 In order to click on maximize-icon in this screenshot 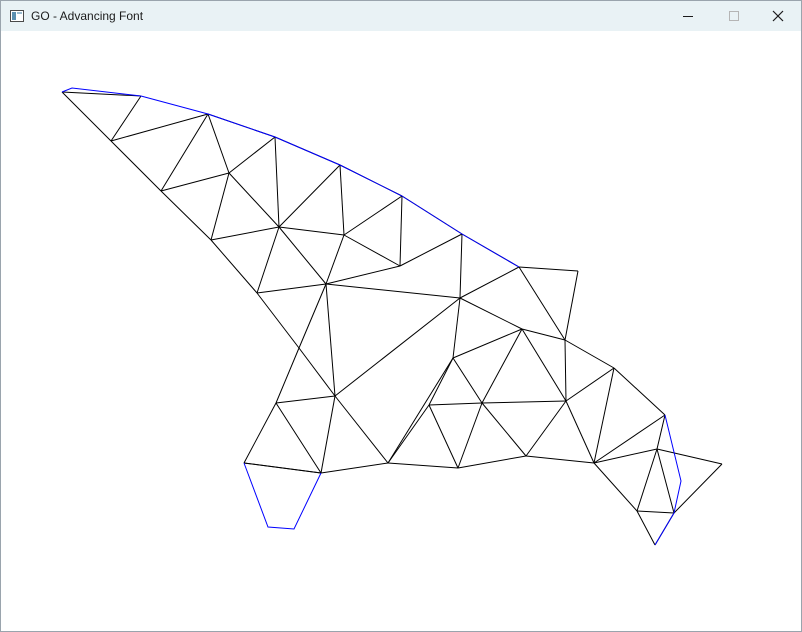, I will do `click(734, 16)`.